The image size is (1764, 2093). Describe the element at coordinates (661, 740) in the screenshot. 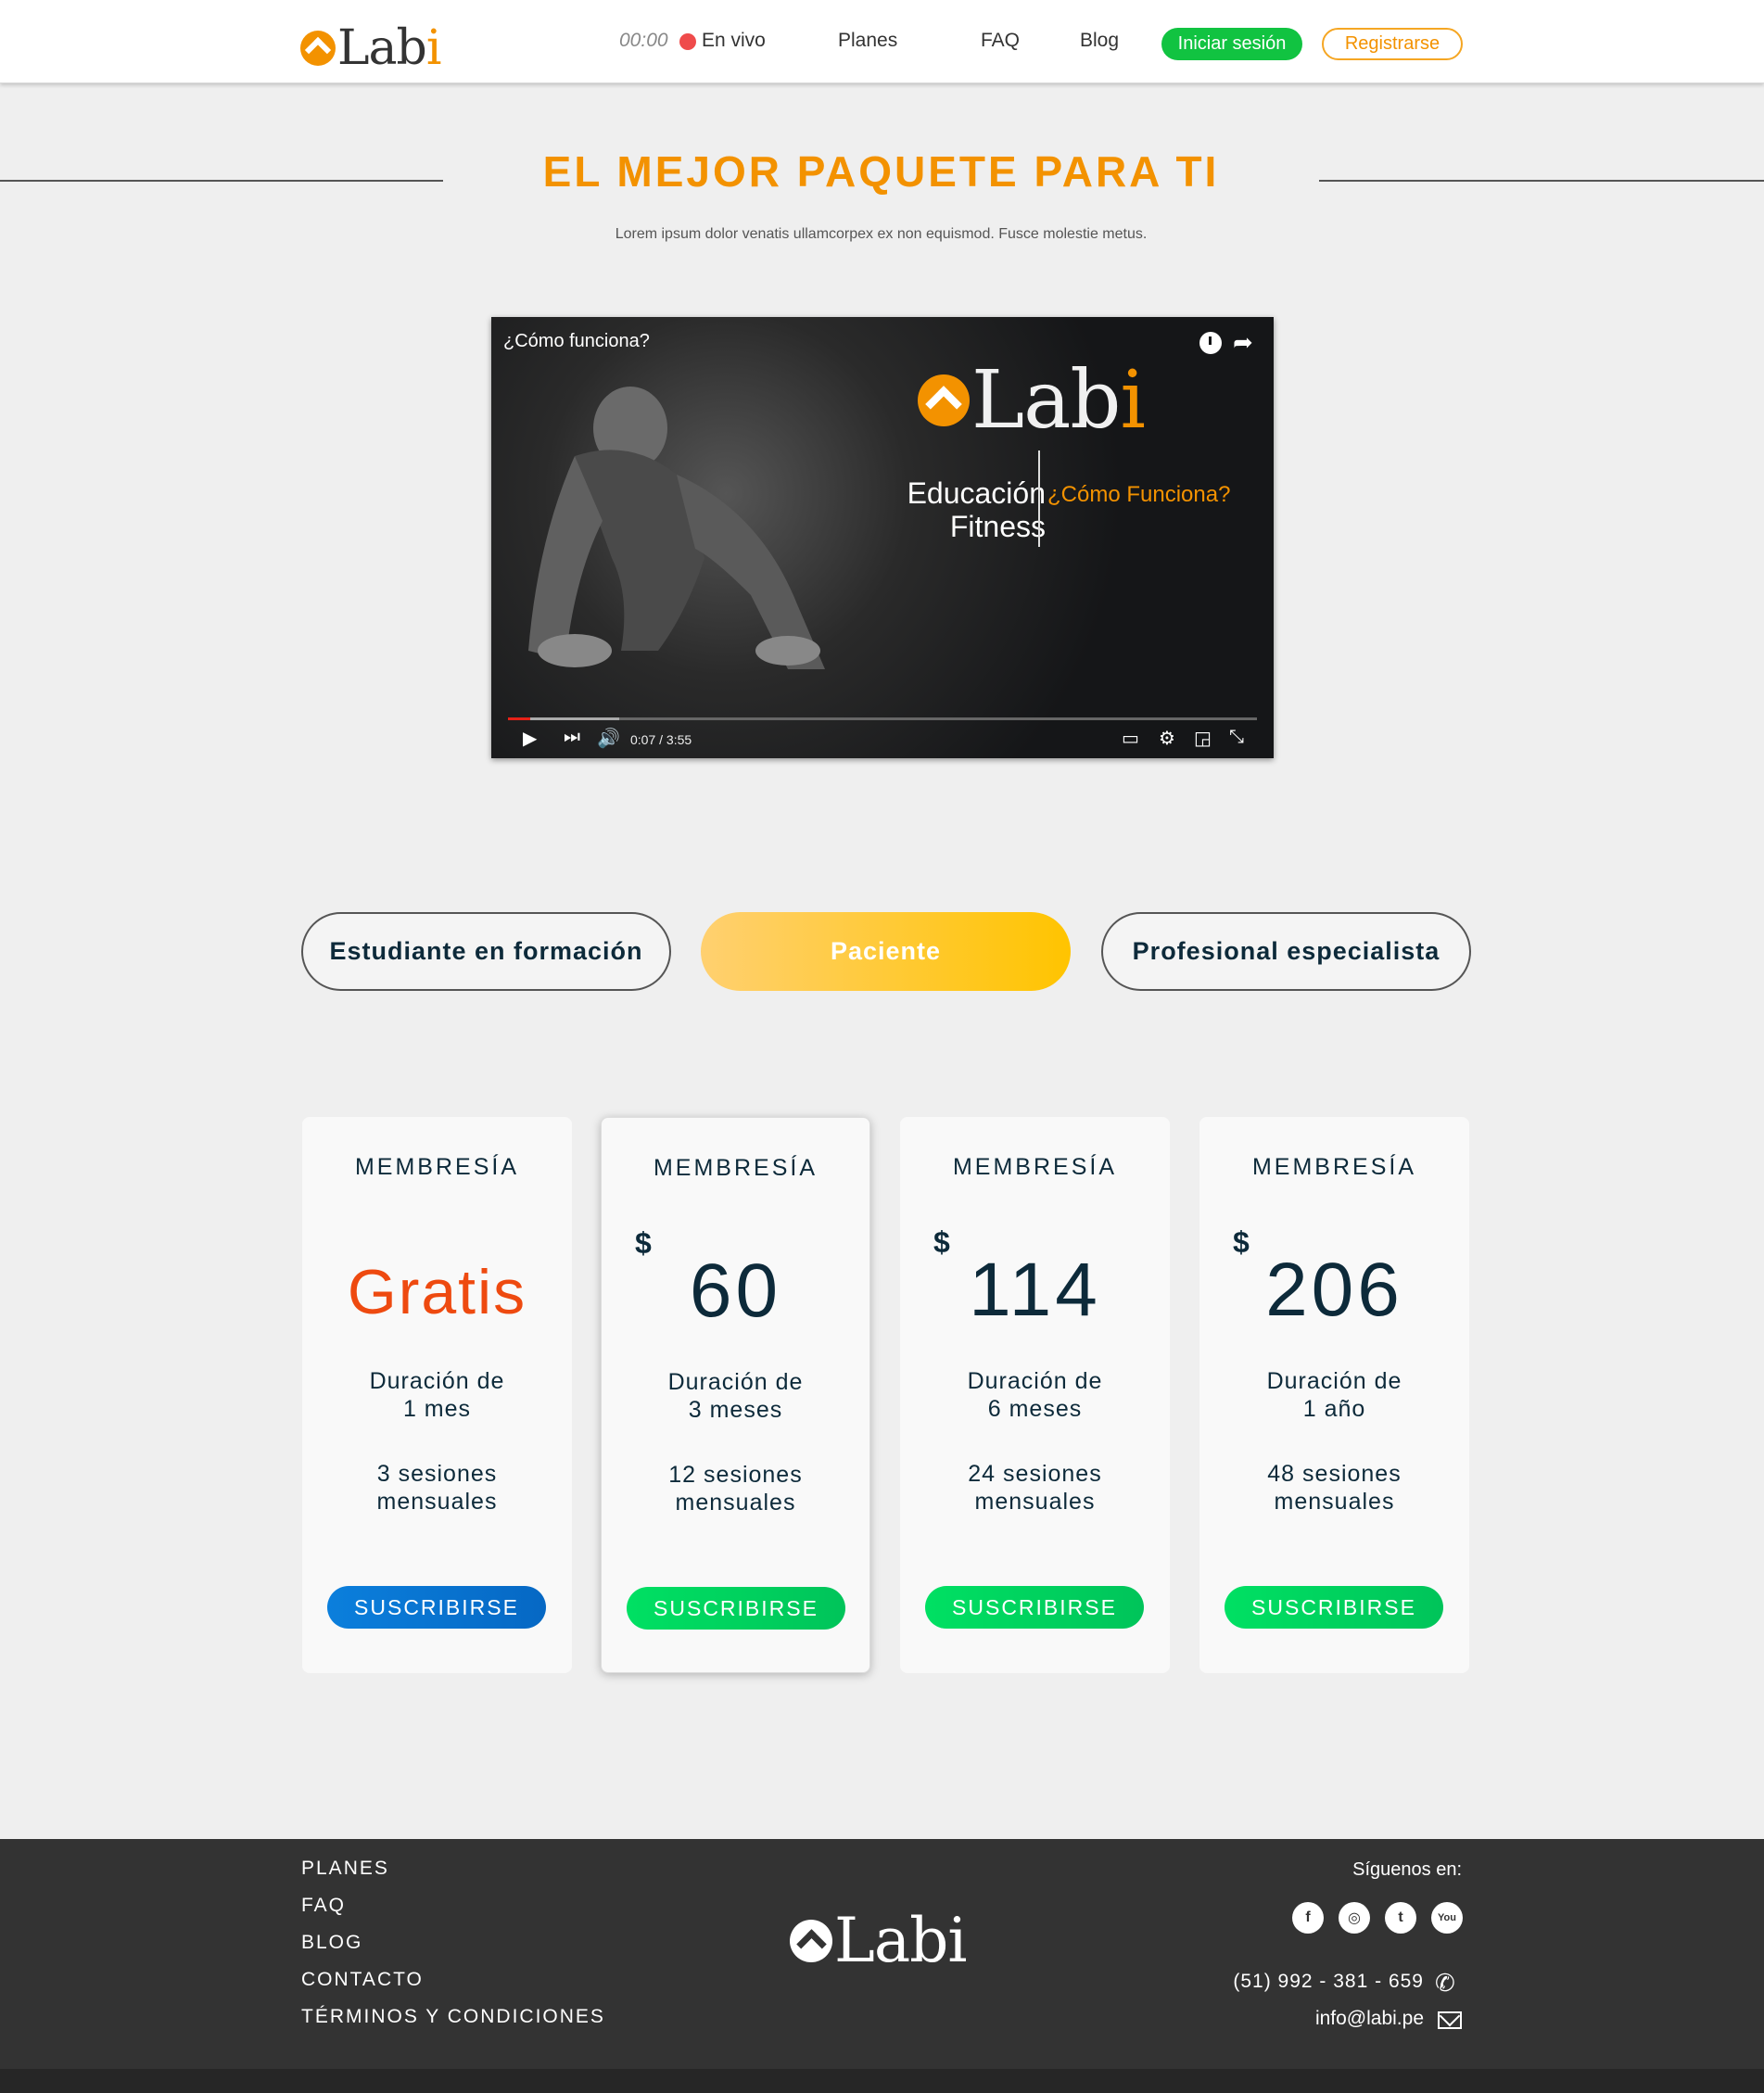

I see `video-time: 0:07 / 3:55` at that location.